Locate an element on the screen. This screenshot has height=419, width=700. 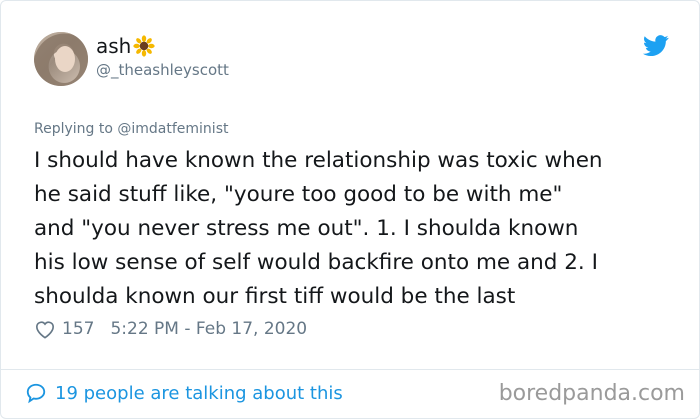
watermark: boredpanda.com is located at coordinates (591, 393).